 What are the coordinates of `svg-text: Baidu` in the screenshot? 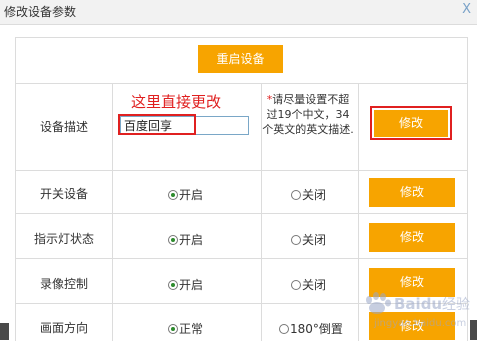 It's located at (418, 304).